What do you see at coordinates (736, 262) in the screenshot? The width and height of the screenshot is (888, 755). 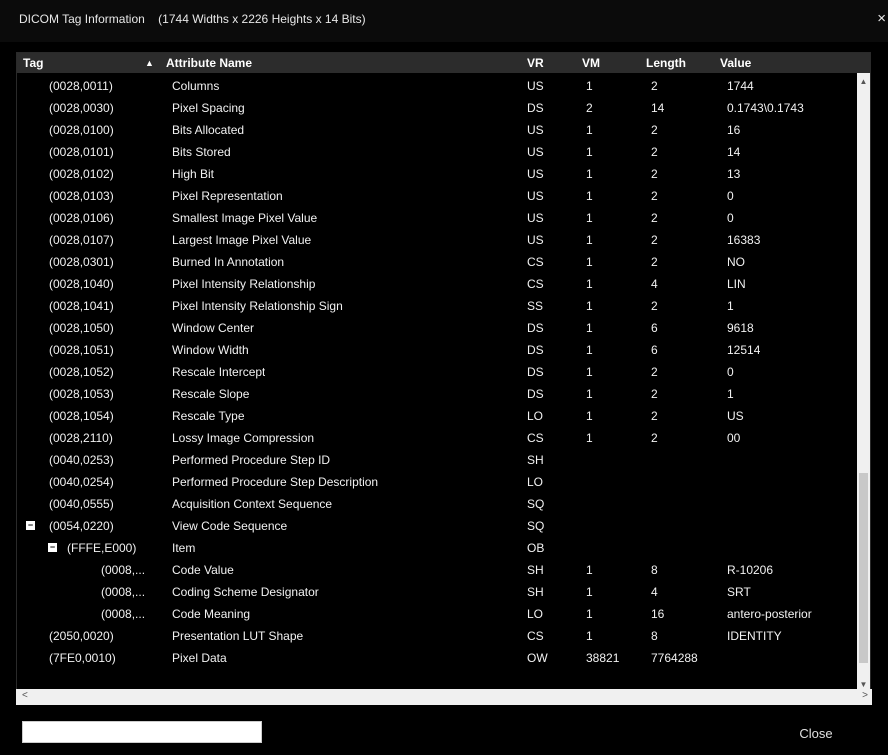 I see `value-cell: NO` at bounding box center [736, 262].